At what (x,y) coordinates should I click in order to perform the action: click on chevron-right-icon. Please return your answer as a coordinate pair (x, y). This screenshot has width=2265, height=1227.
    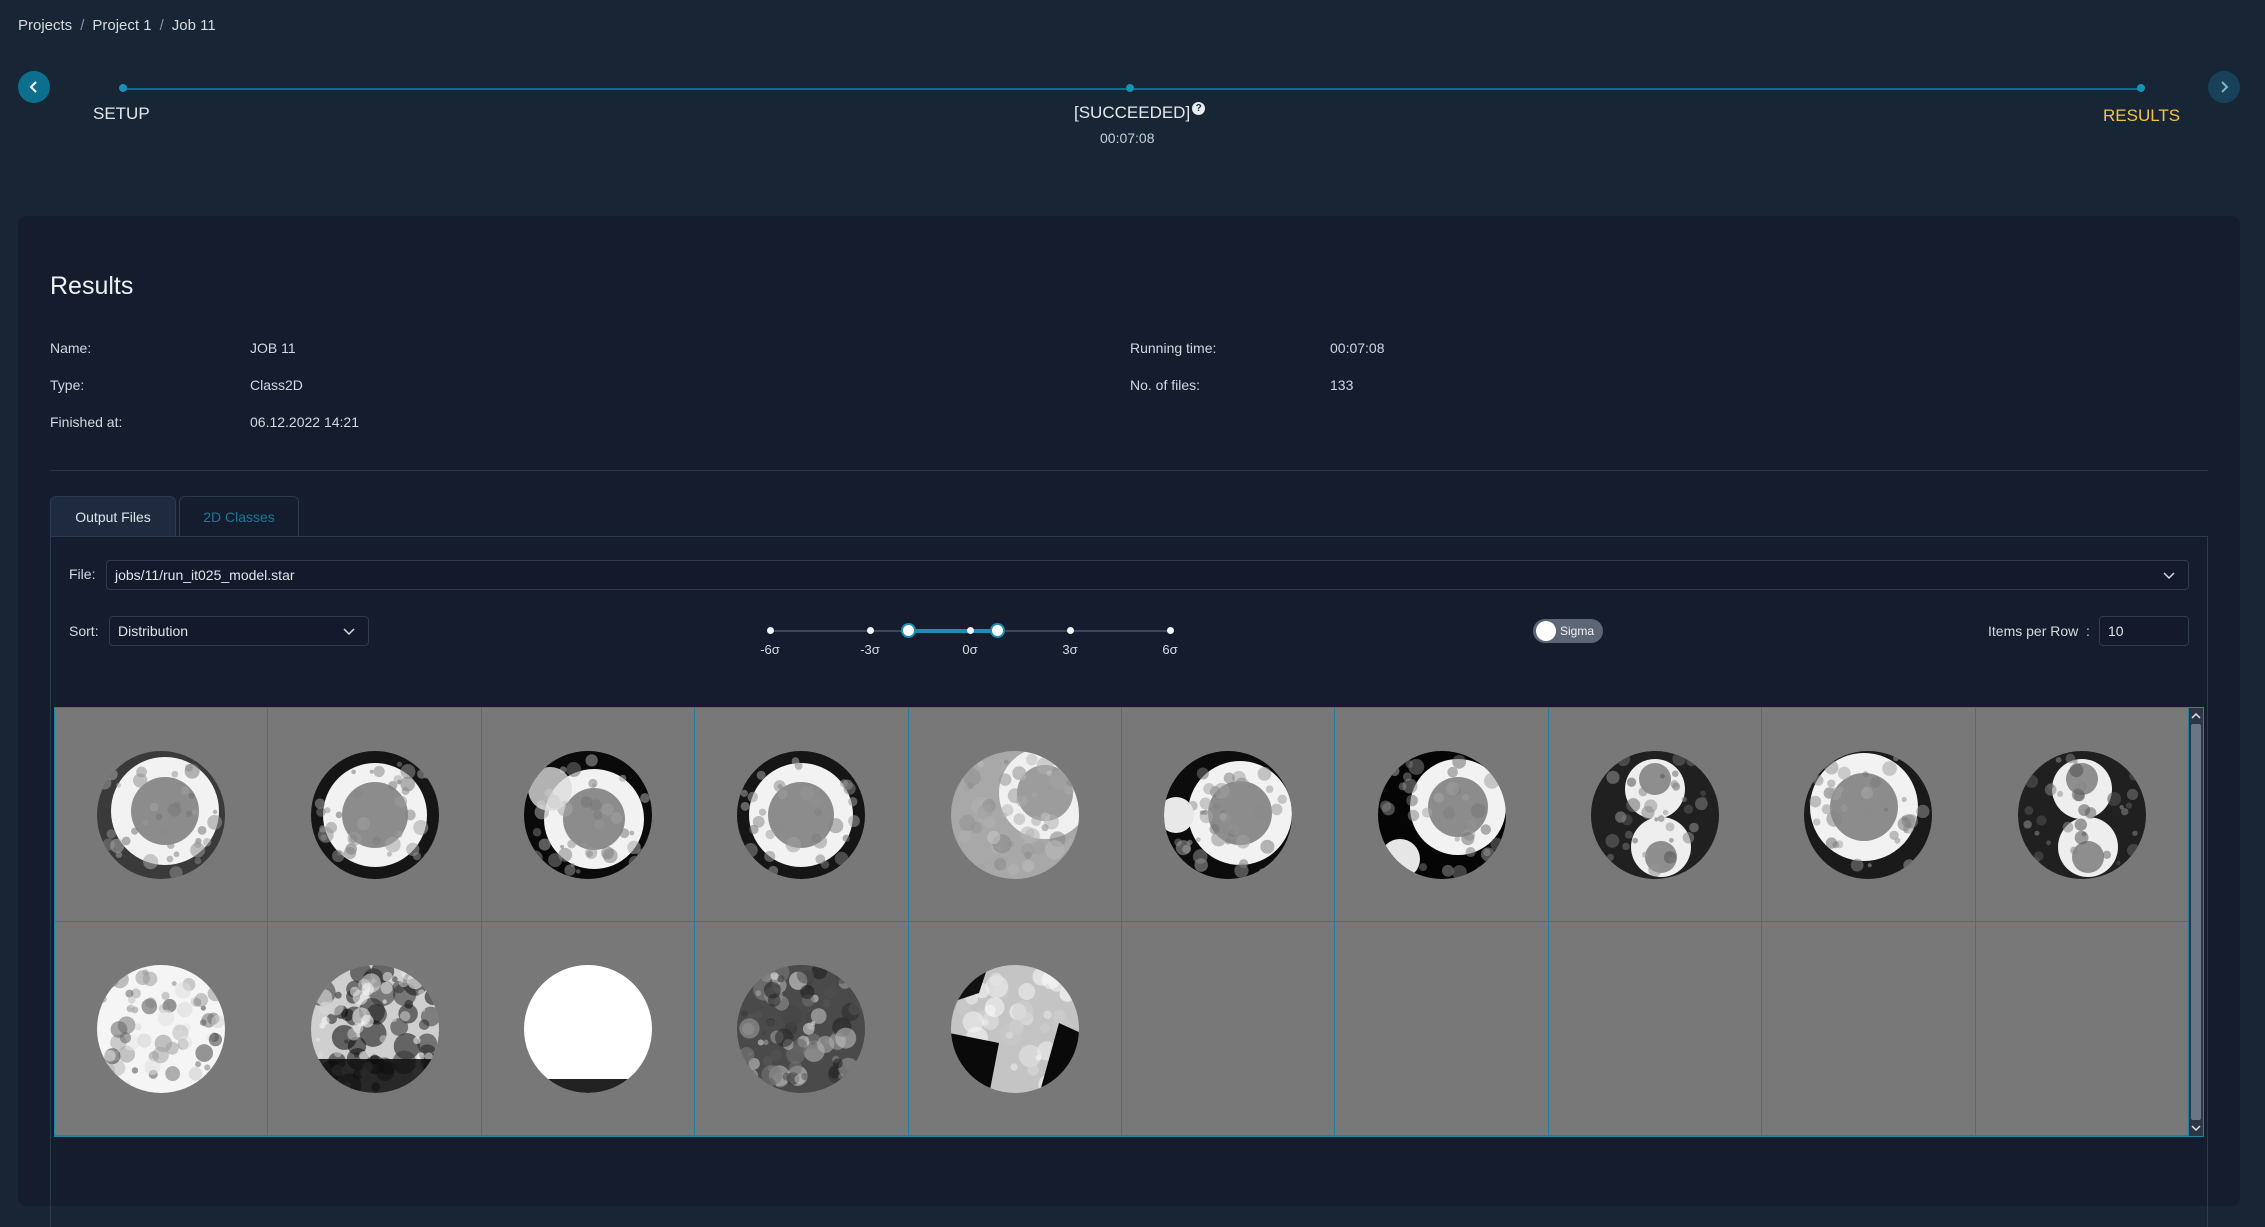
    Looking at the image, I should click on (2225, 87).